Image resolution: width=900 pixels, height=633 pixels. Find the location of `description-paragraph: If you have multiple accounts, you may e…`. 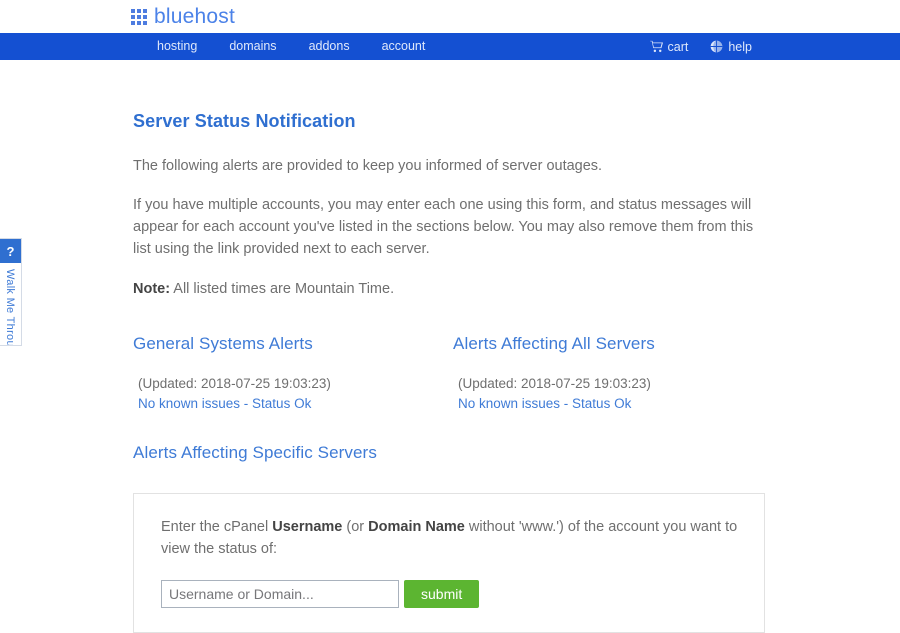

description-paragraph: If you have multiple accounts, you may e… is located at coordinates (443, 227).